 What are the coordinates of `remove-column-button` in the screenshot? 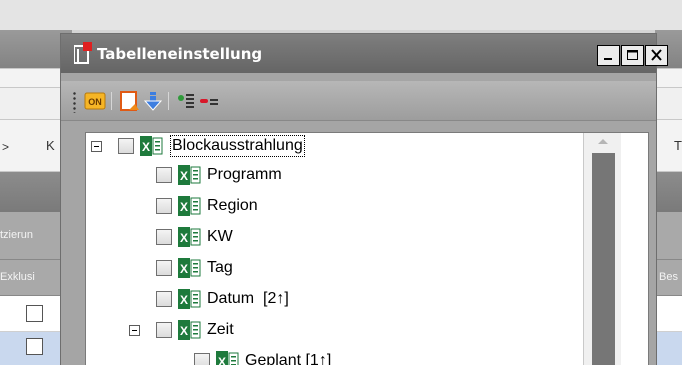 It's located at (210, 101).